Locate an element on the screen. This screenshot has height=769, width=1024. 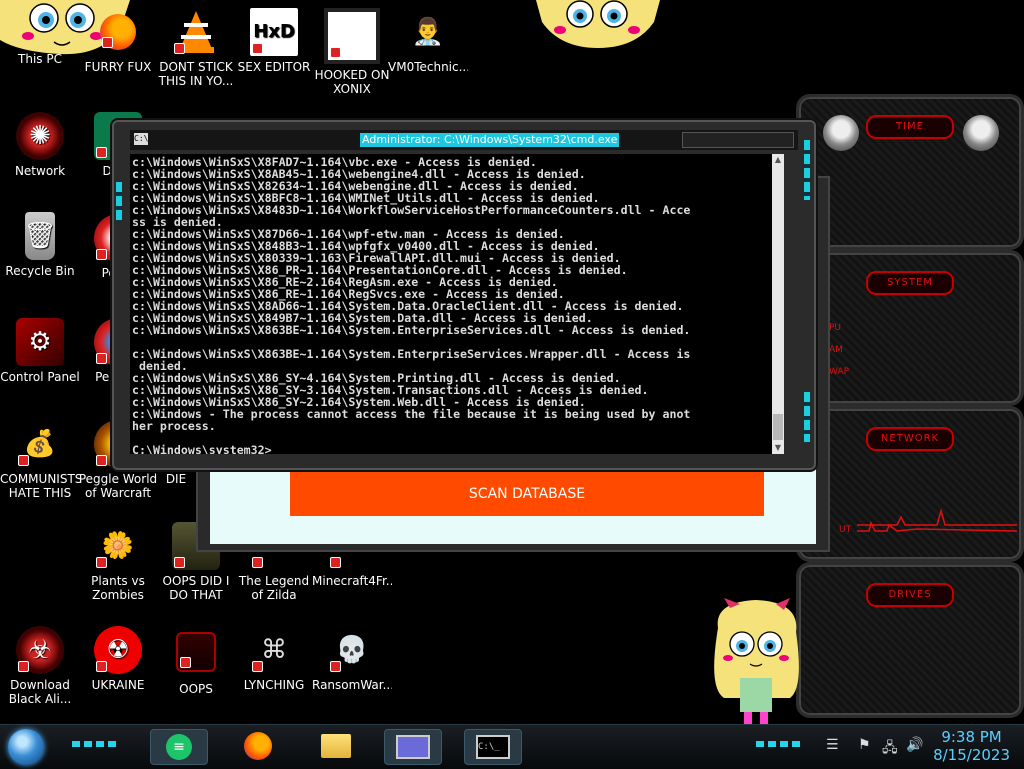
desktop-icon-recycle-bin: 🗑 Recycle Bin is located at coordinates (40, 245).